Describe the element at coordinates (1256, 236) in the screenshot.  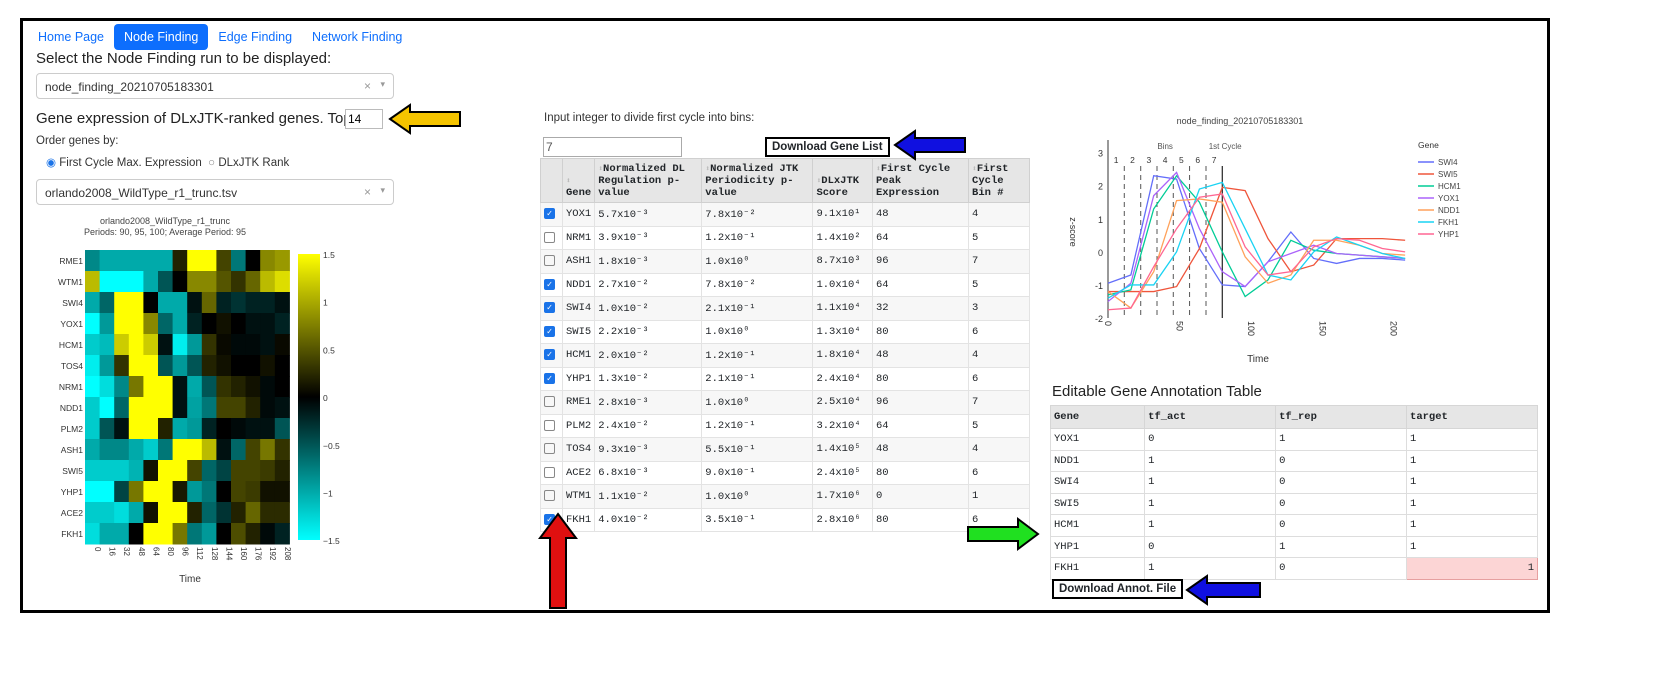
I see `series-line-hcm1` at that location.